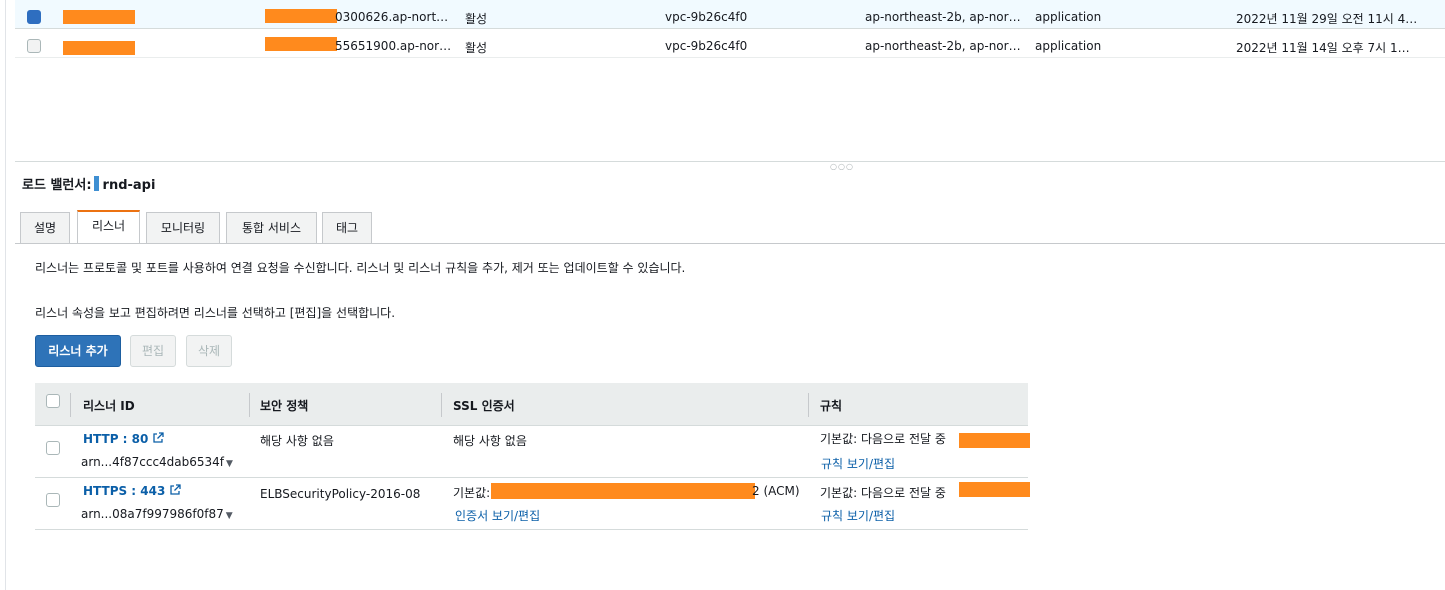 The width and height of the screenshot is (1445, 590). What do you see at coordinates (157, 462) in the screenshot?
I see `listener-arn: arn...4f87ccc4dab6534f ▼` at bounding box center [157, 462].